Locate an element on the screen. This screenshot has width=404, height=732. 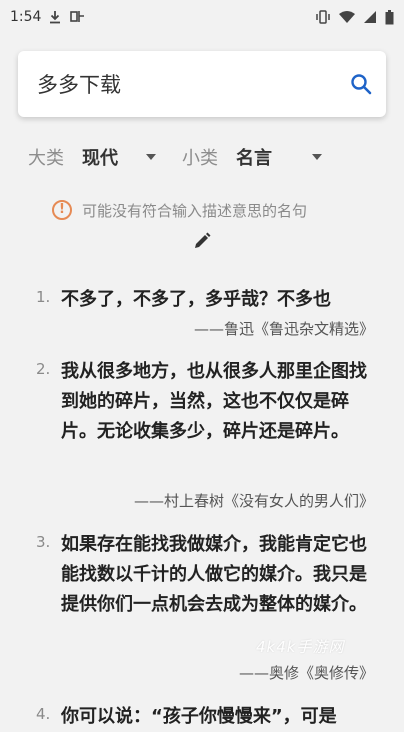
status-time: 1:54 is located at coordinates (26, 17).